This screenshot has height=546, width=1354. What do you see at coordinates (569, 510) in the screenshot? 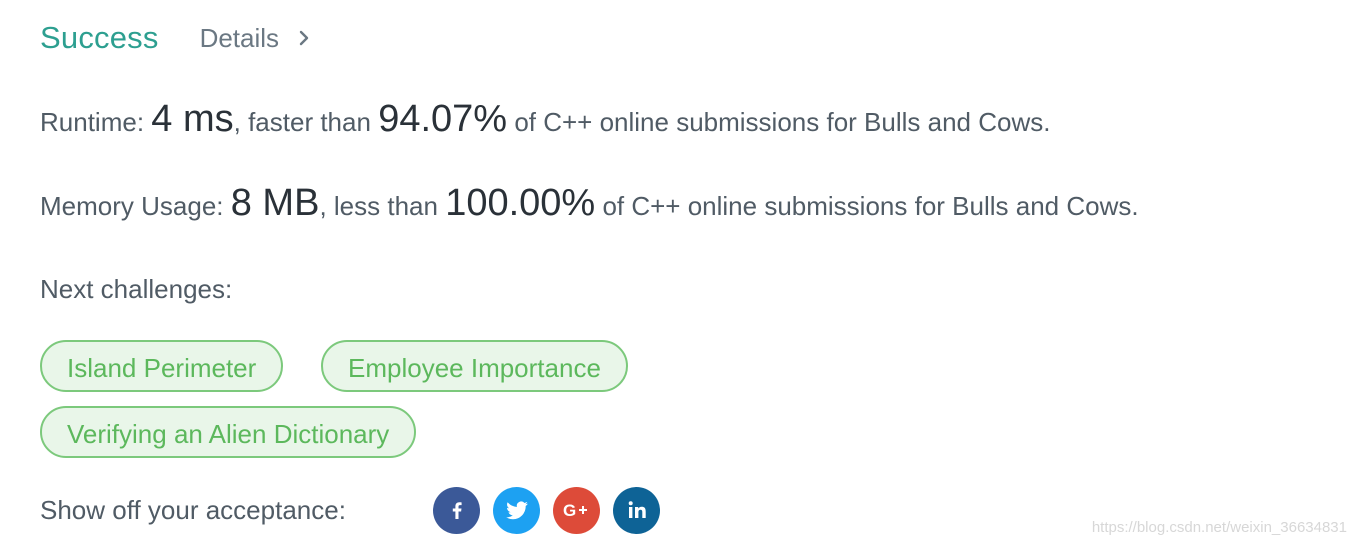
I see `svg-text: G` at bounding box center [569, 510].